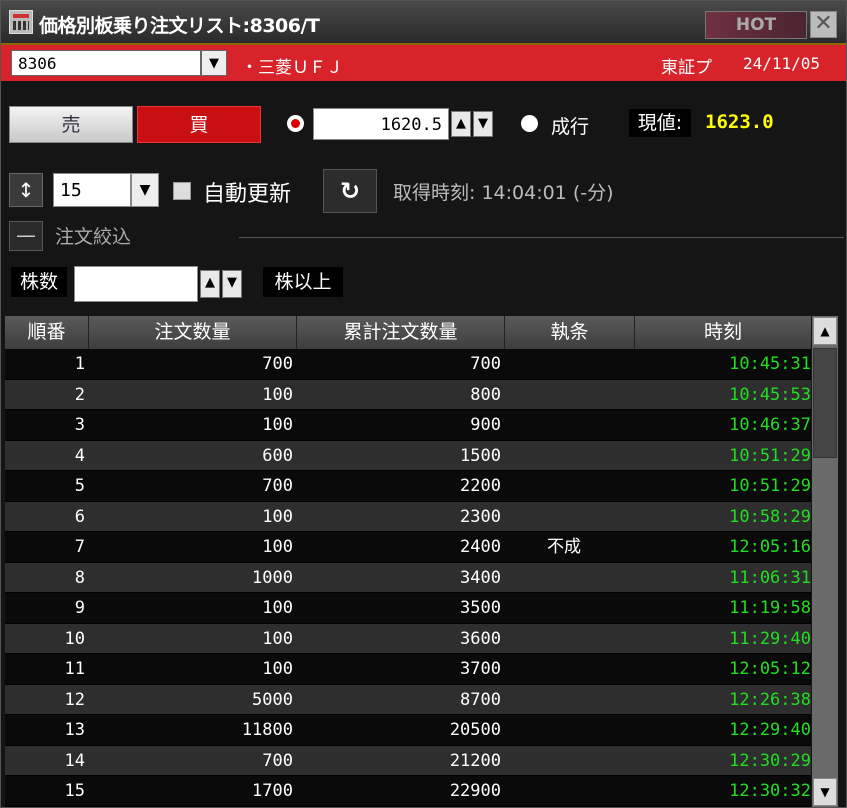  I want to click on order-quantity: 1700, so click(272, 791).